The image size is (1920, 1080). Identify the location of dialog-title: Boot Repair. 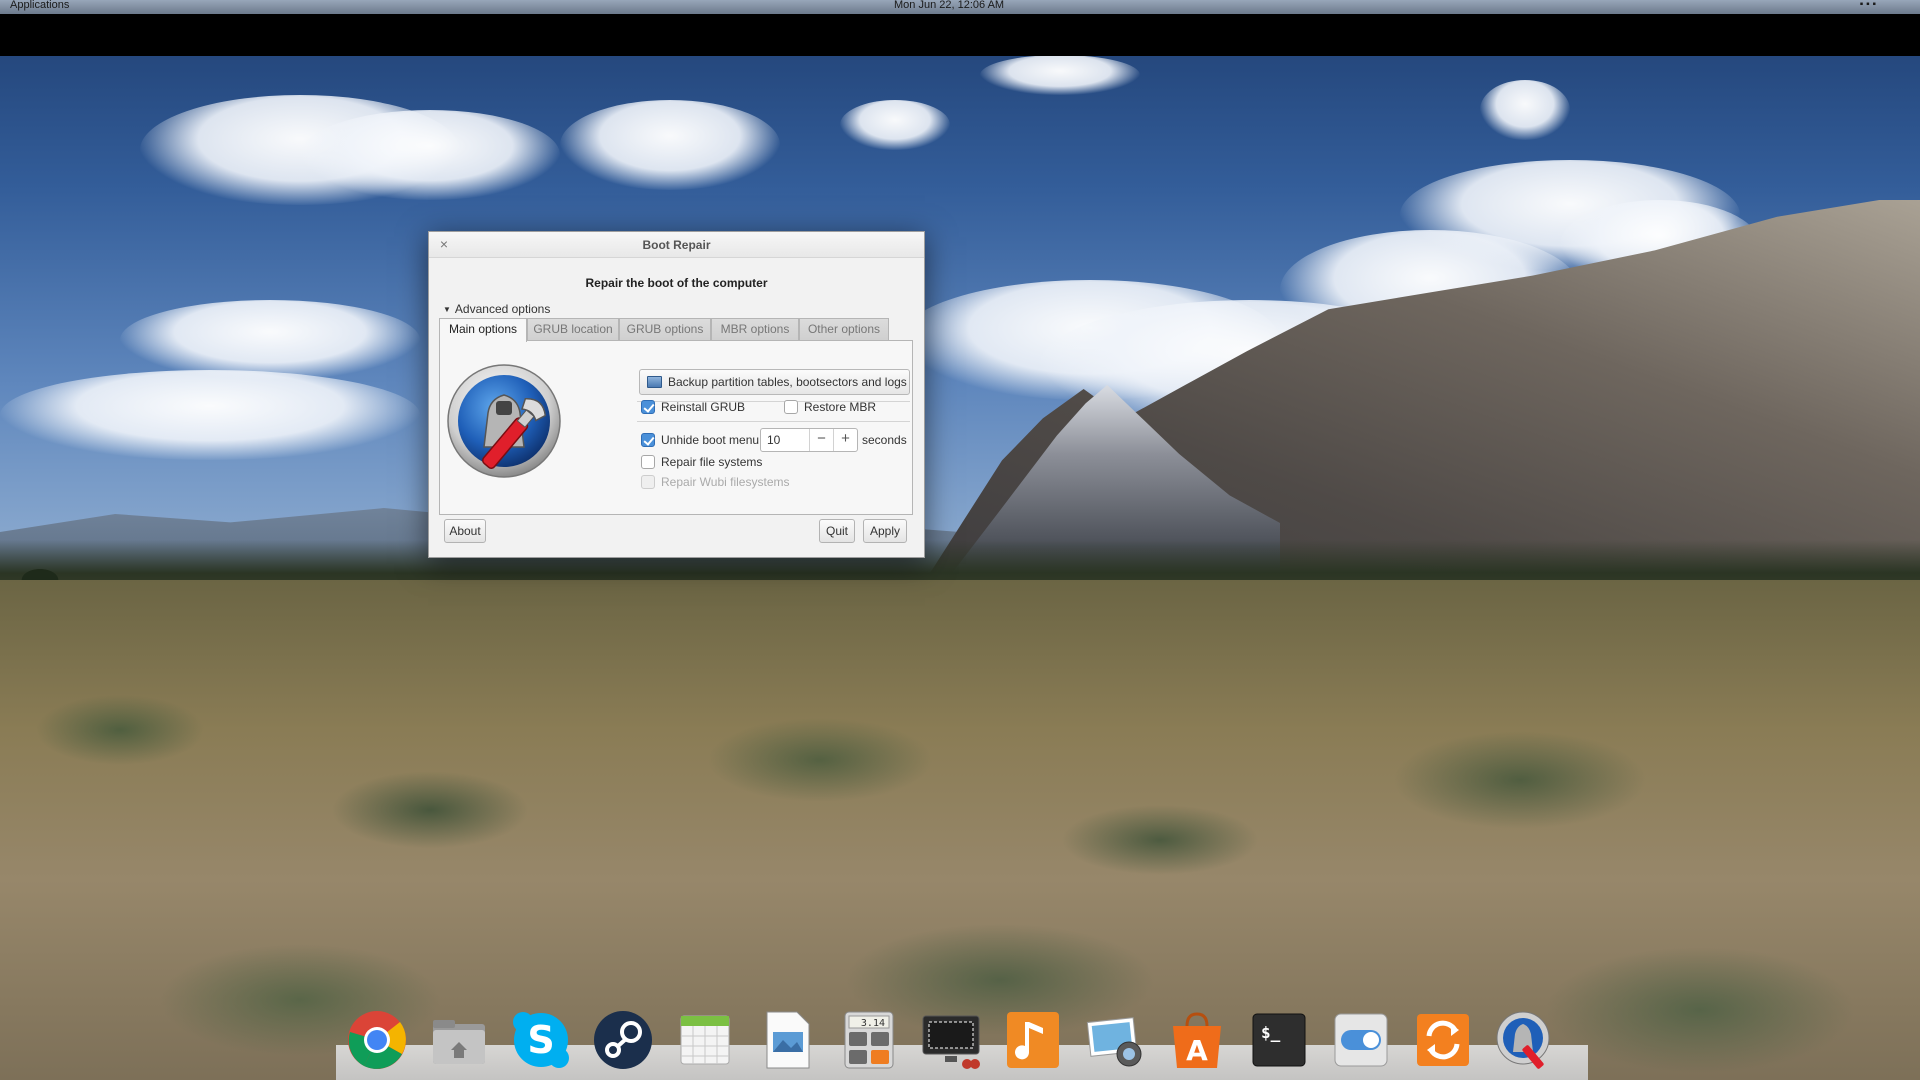
(676, 245).